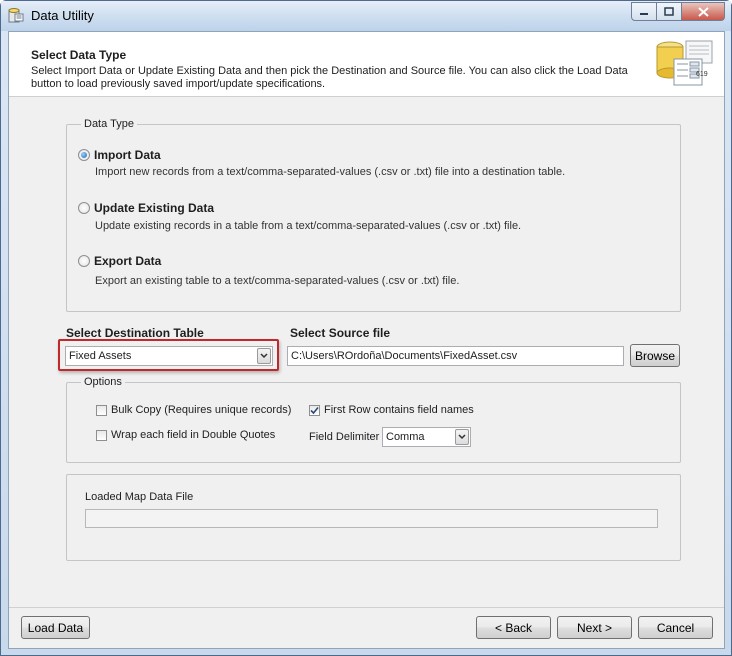  I want to click on next-button: Next >, so click(594, 627).